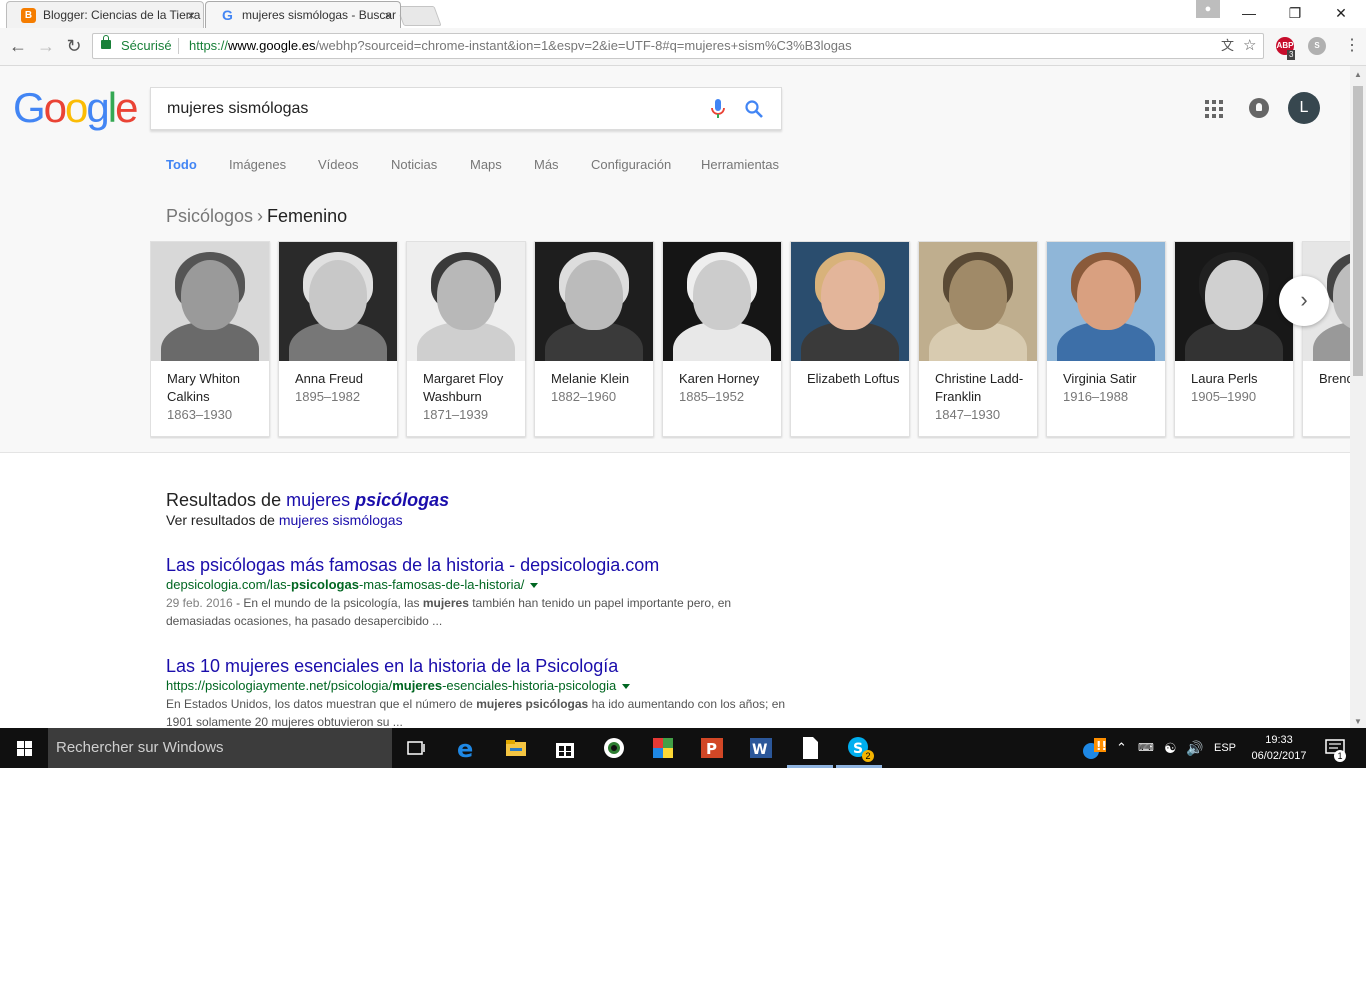 This screenshot has height=1000, width=1366. I want to click on scrollbar-thumb, so click(1358, 231).